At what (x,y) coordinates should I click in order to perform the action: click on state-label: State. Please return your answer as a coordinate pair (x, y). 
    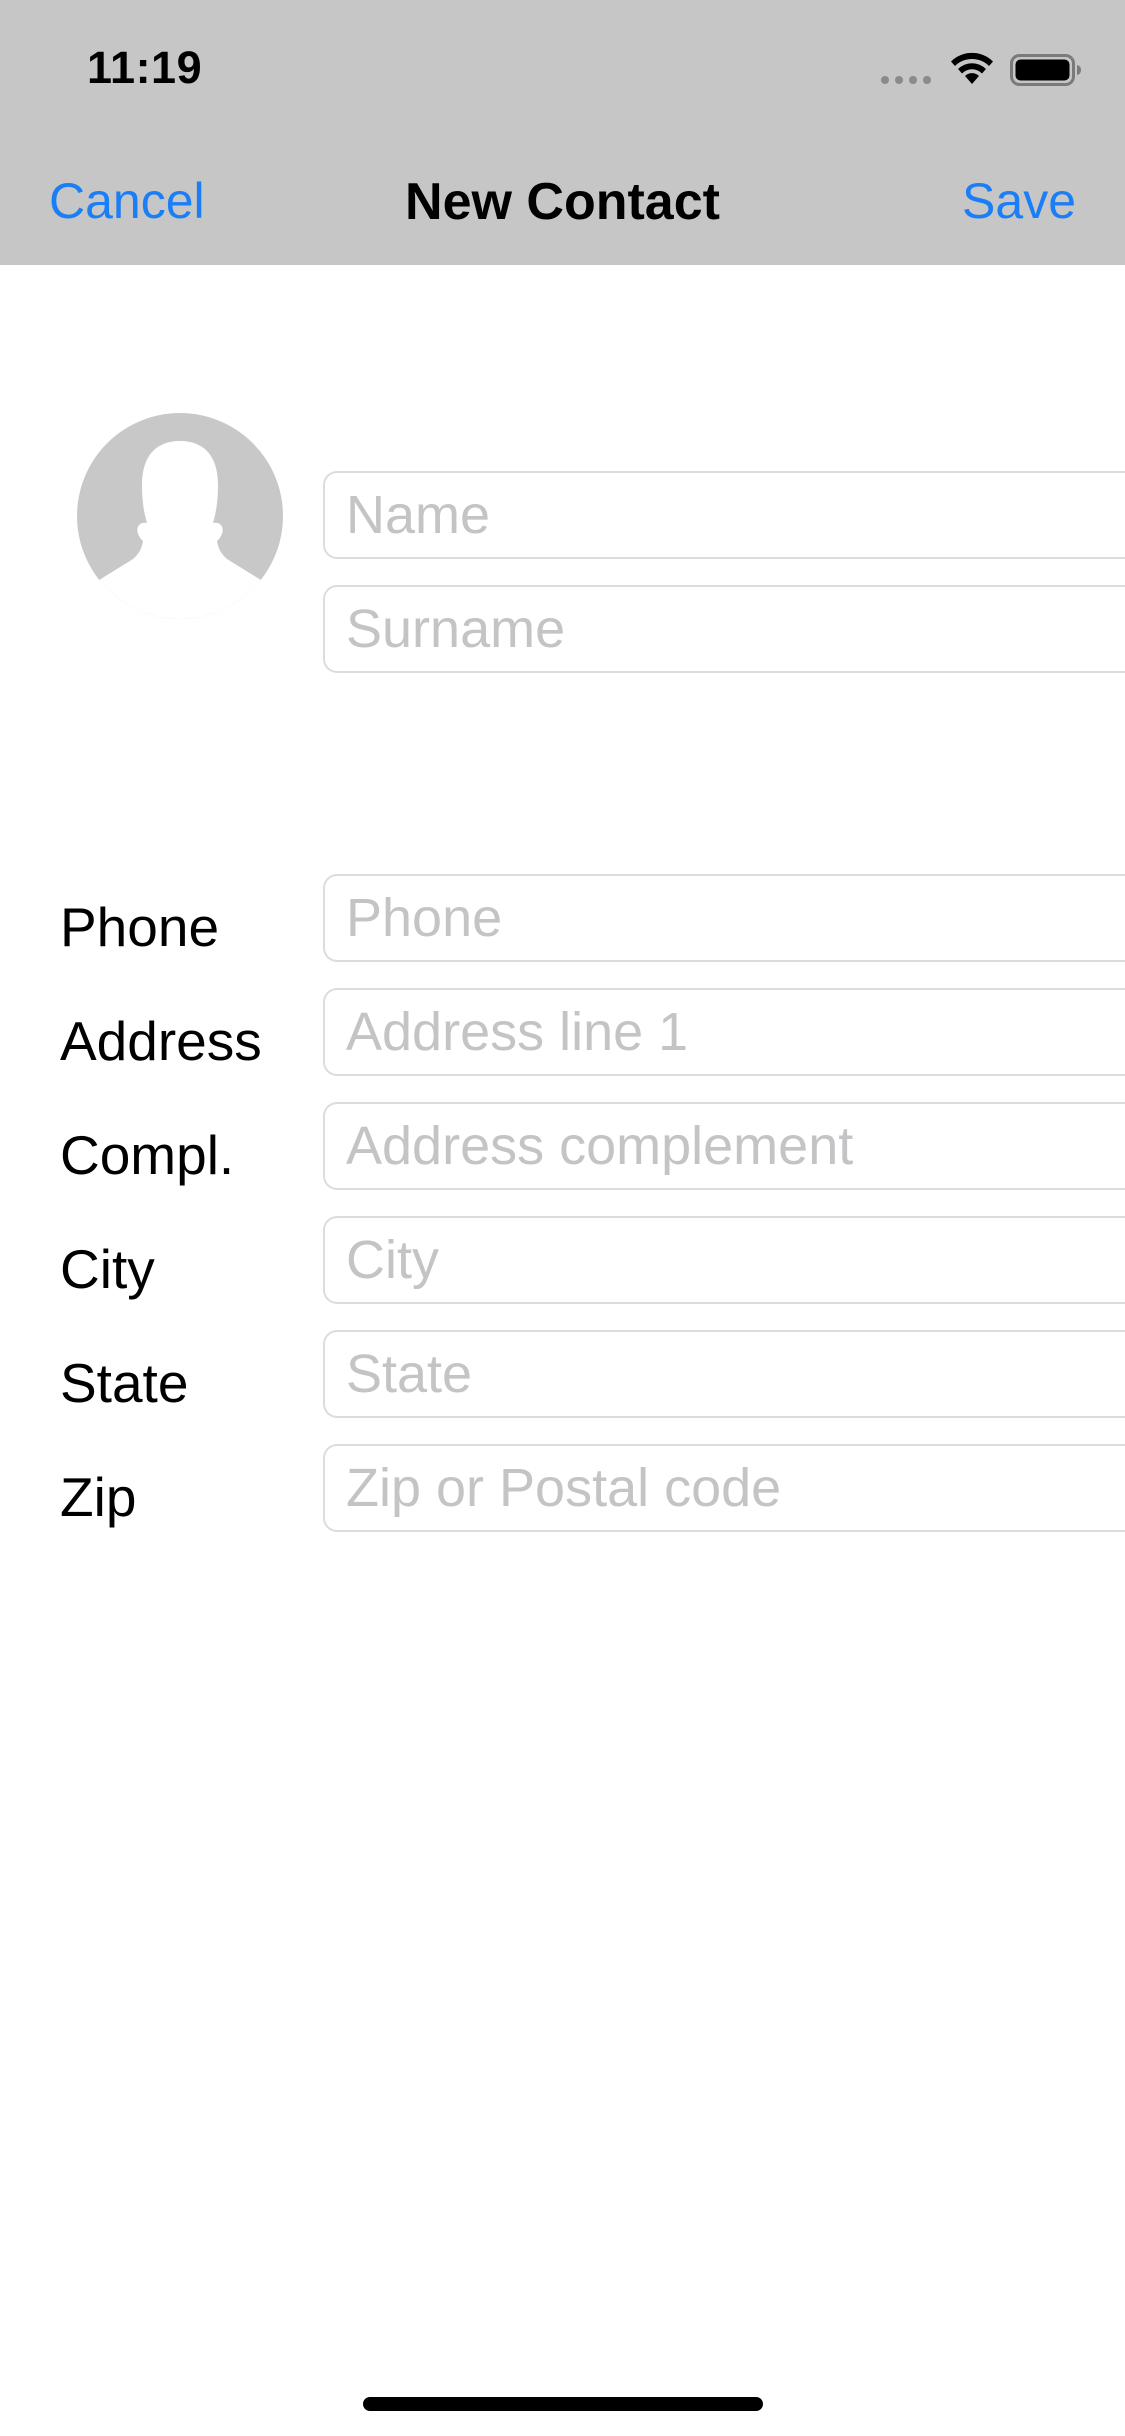
    Looking at the image, I should click on (124, 1383).